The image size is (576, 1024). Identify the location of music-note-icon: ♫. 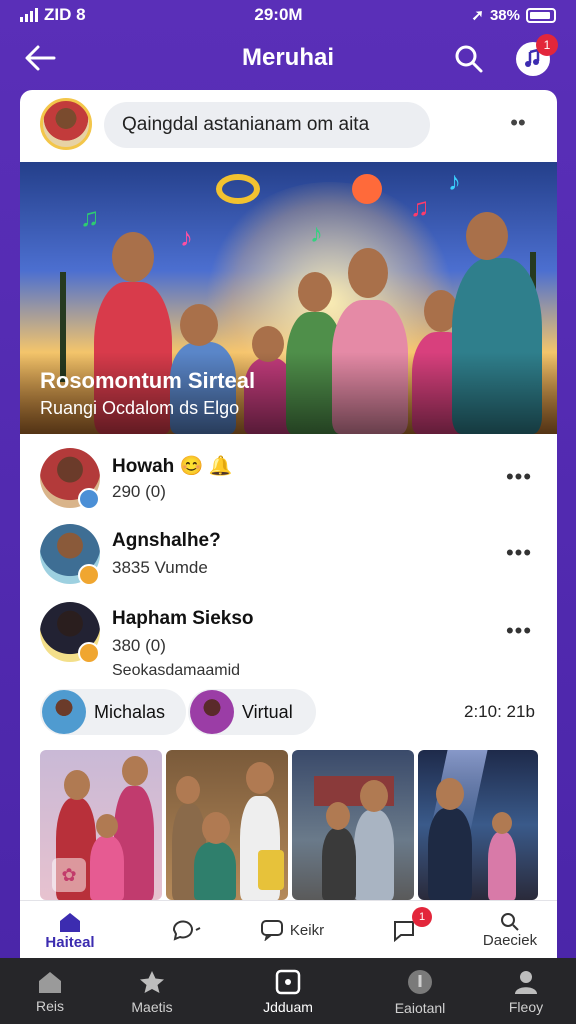
(90, 217).